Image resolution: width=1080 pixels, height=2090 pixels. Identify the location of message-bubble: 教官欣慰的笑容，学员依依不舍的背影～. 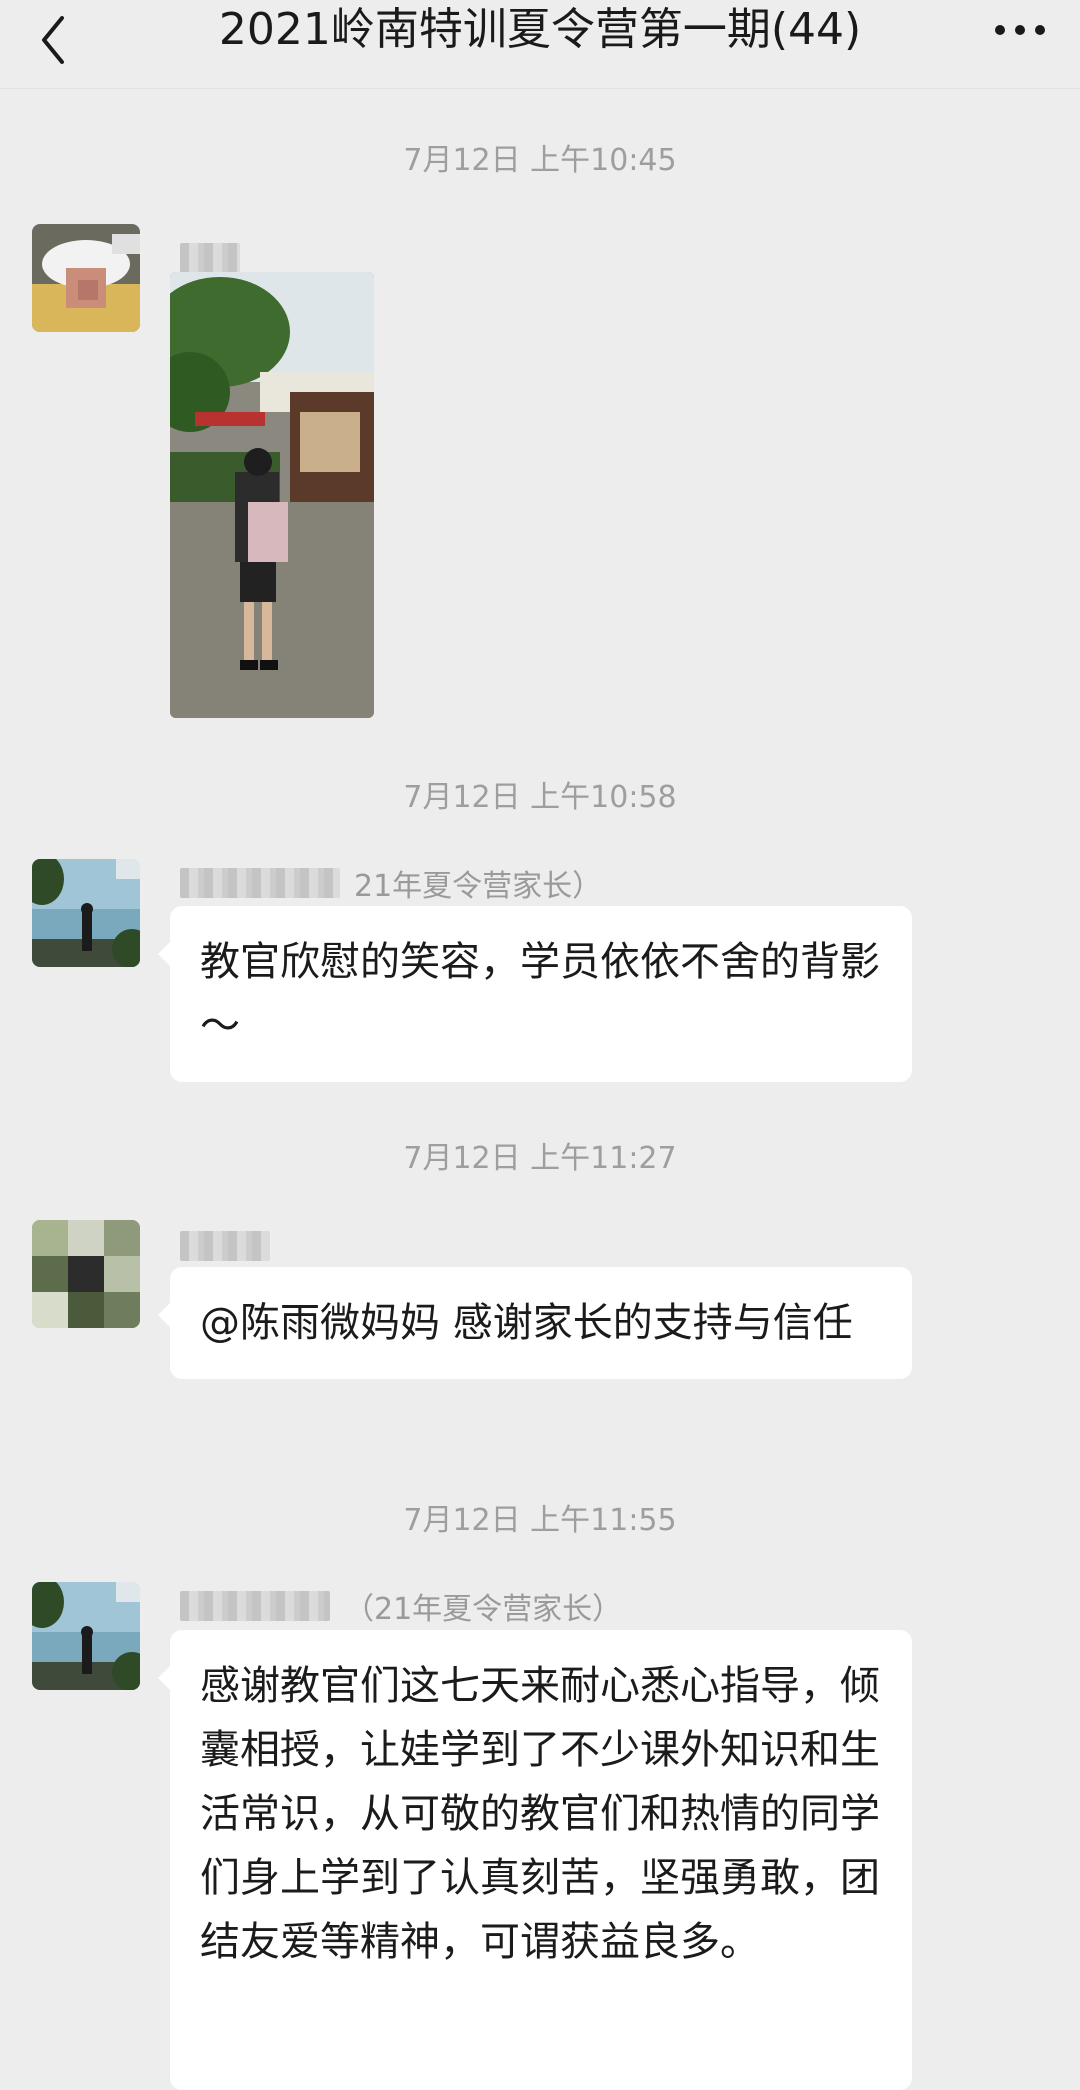
(535, 994).